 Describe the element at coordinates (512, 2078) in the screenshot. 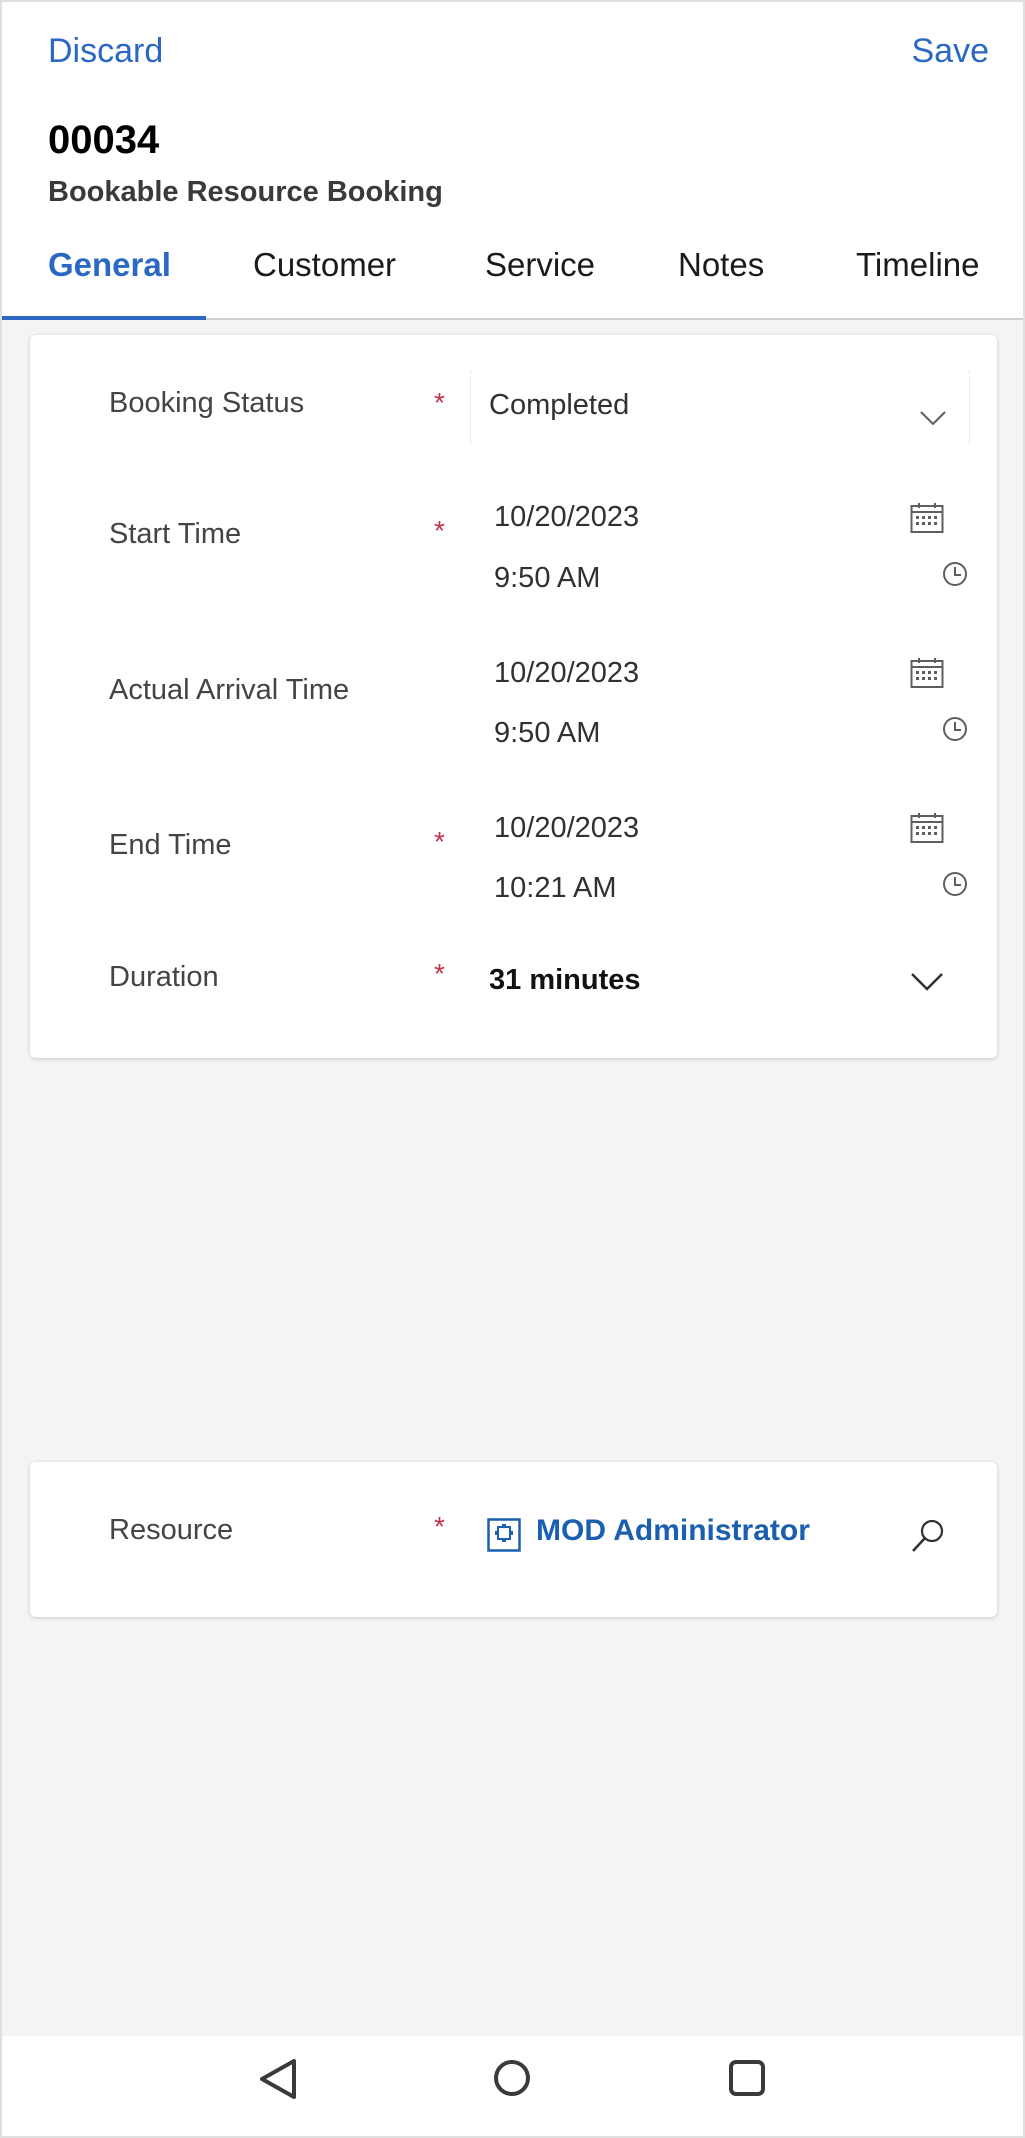

I see `home-circle-icon` at that location.